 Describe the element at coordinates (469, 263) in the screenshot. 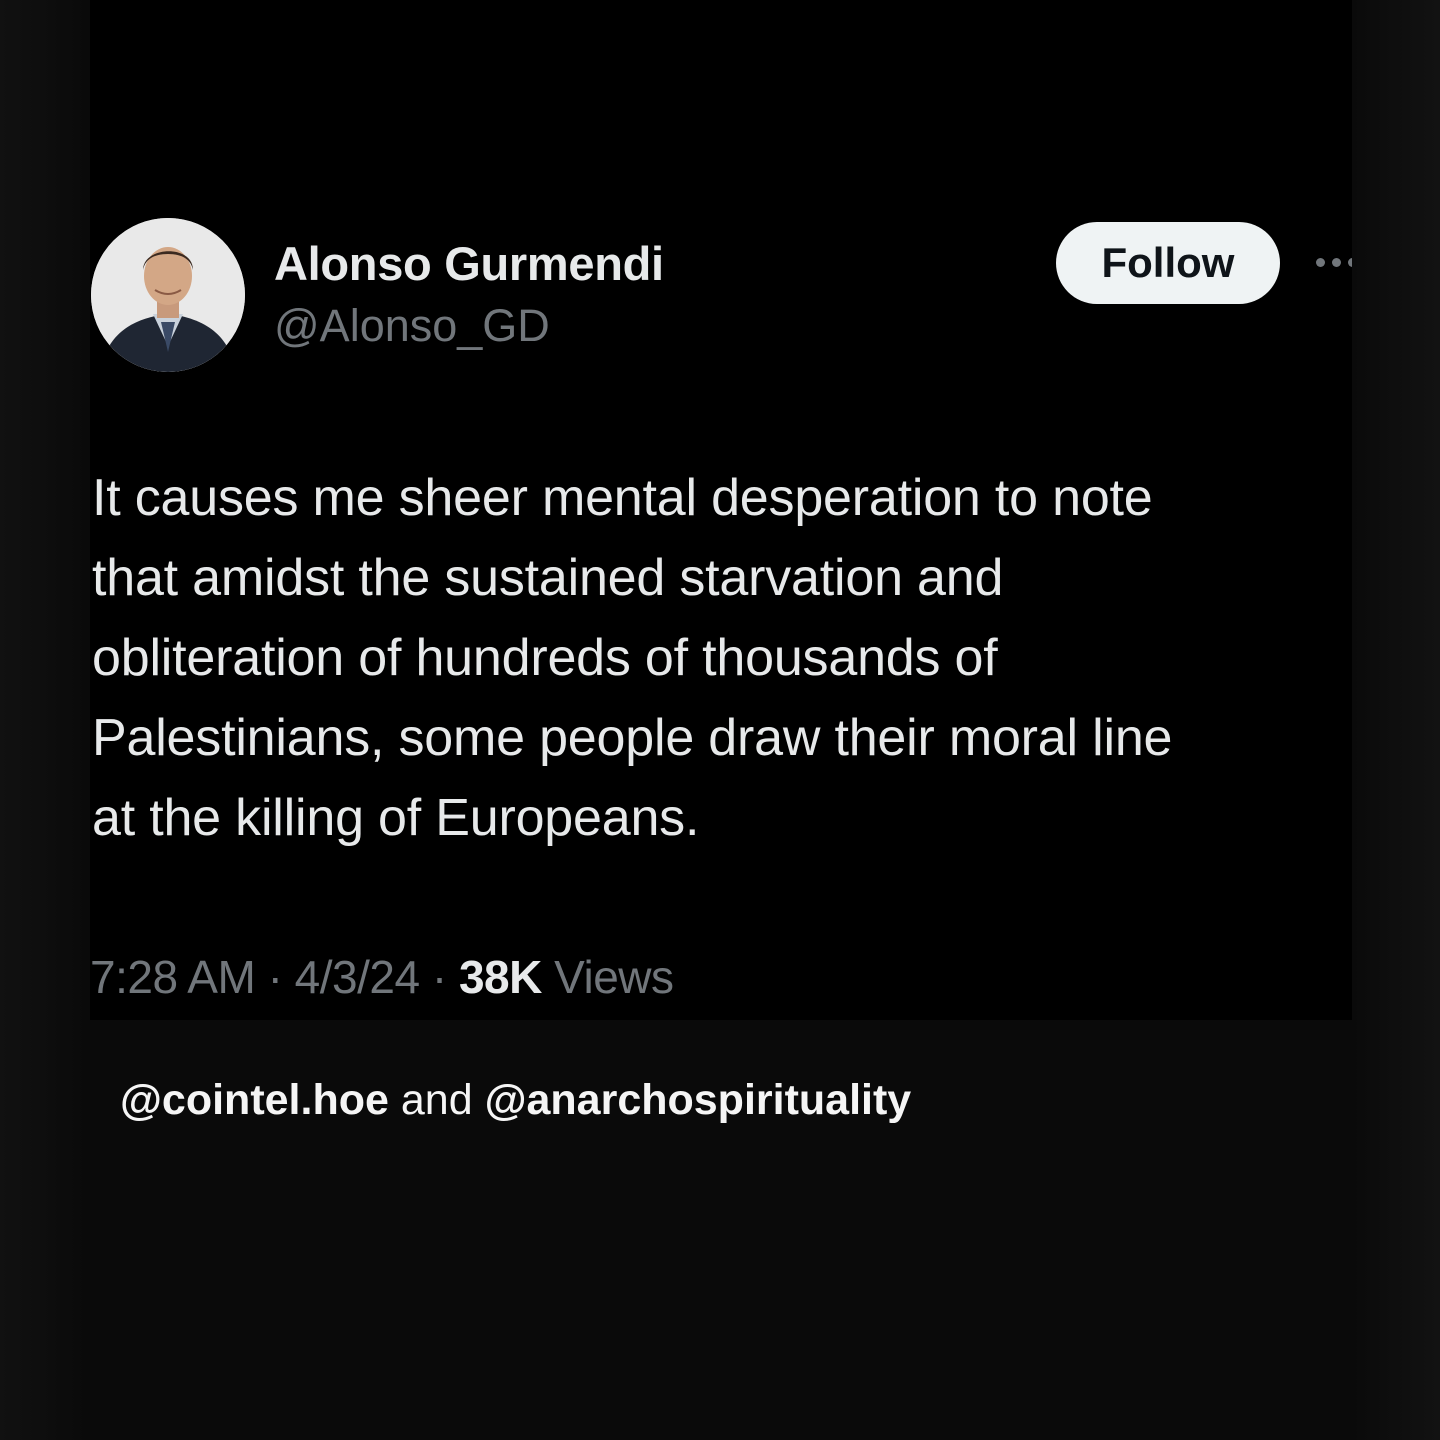

I see `display-name: Alonso Gurmendi` at that location.